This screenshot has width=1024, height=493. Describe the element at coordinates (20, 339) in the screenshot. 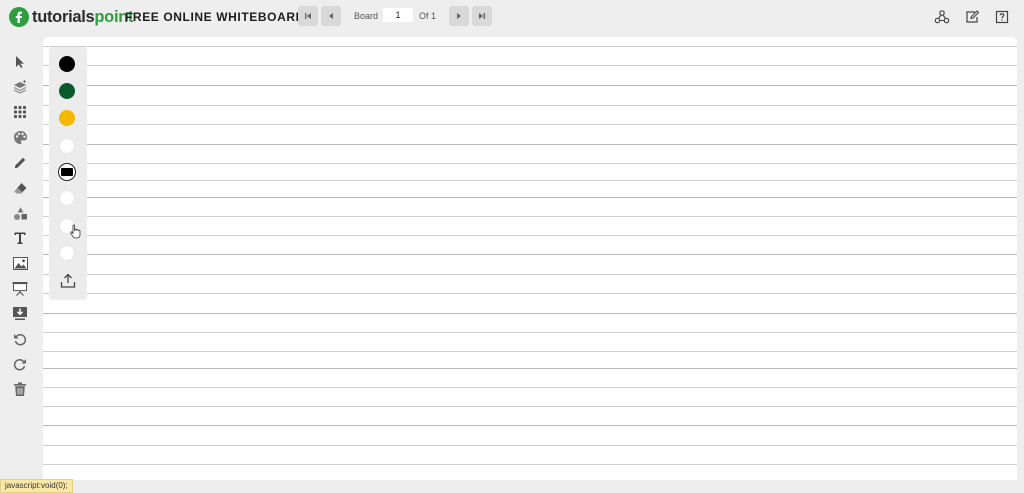

I see `undo-icon` at that location.